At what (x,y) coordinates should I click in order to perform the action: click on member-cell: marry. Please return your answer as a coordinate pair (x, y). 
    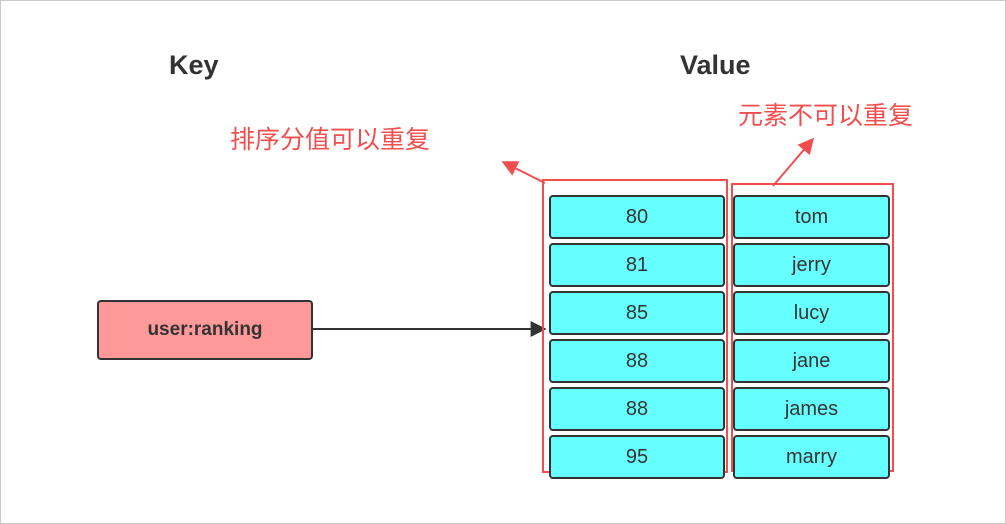
    Looking at the image, I should click on (811, 457).